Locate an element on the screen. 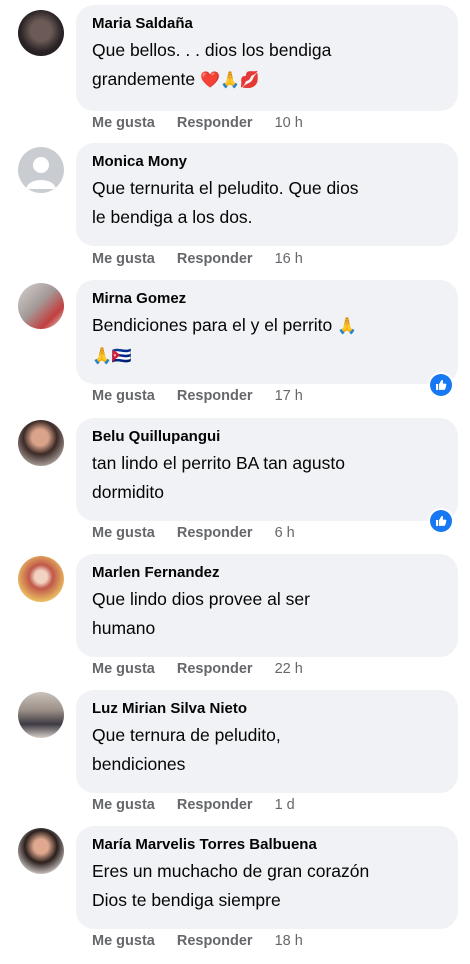  comment-actions: Me gusta Responder 18 h is located at coordinates (208, 941).